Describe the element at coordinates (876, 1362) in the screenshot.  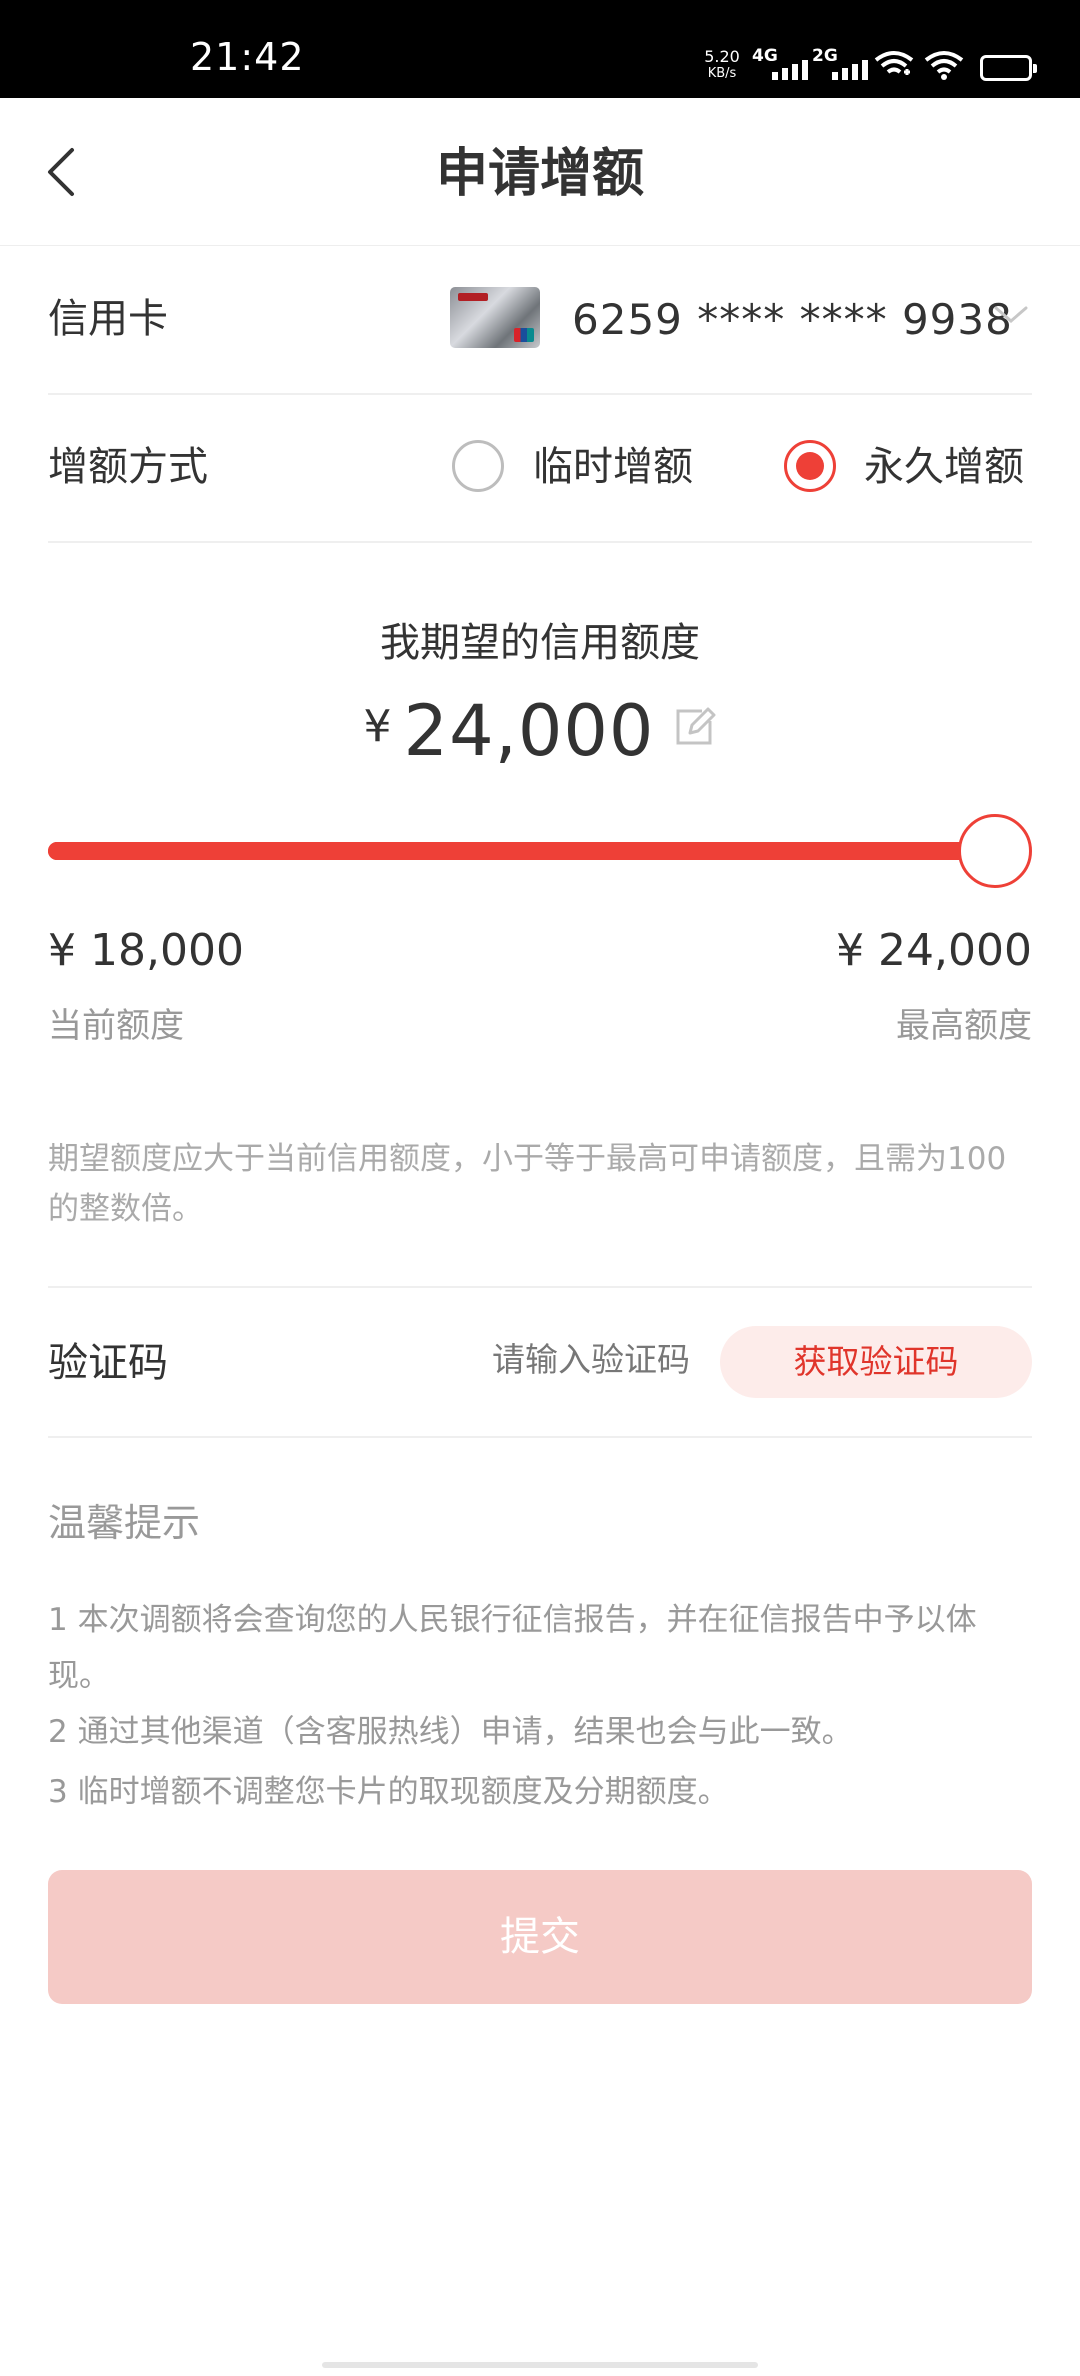
I see `get-code-button: 获取验证码` at that location.